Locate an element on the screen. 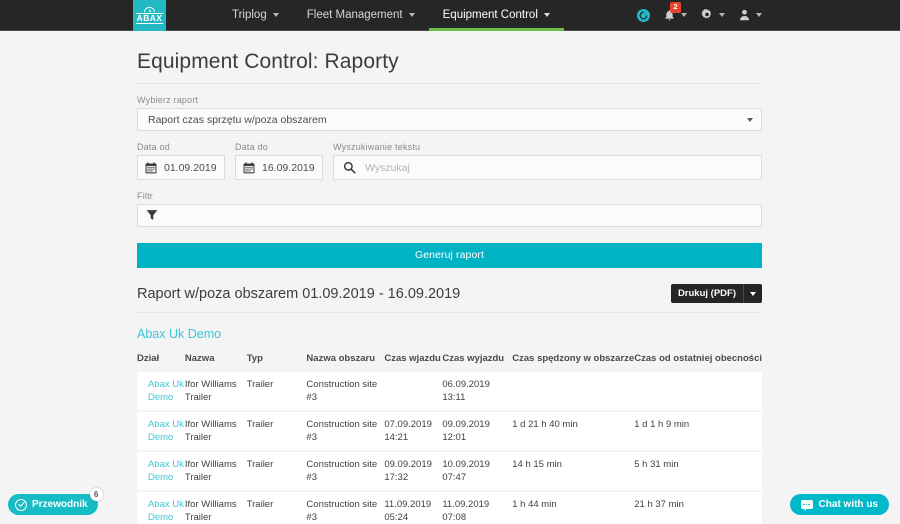  nav-item-fleet-management: Fleet Management is located at coordinates (361, 15).